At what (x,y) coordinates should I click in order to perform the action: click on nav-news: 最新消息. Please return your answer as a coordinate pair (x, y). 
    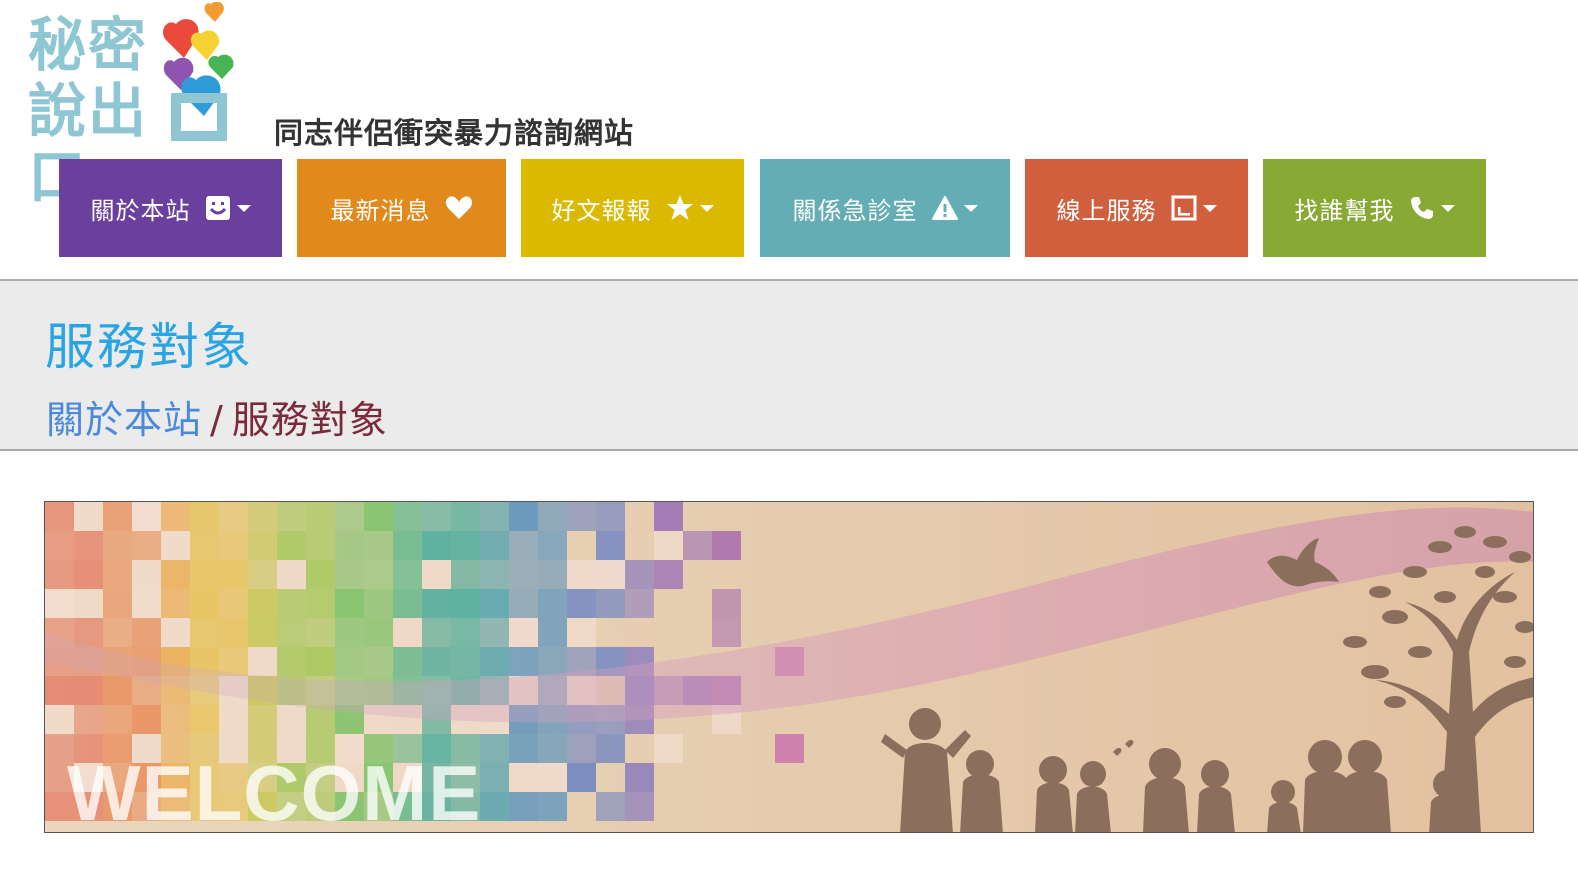
    Looking at the image, I should click on (401, 208).